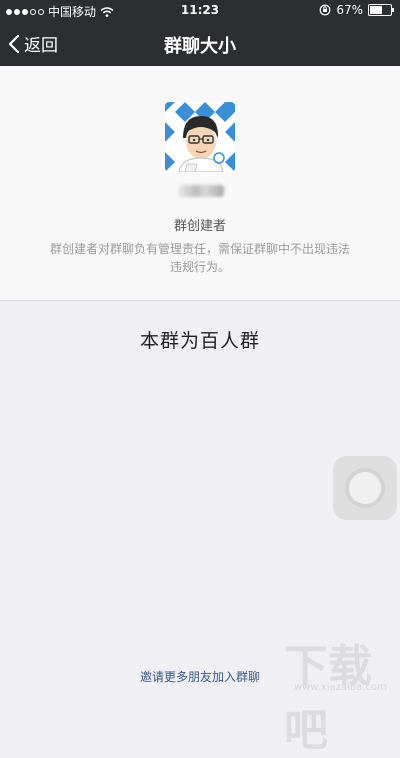  Describe the element at coordinates (201, 191) in the screenshot. I see `creator-name-blurred` at that location.